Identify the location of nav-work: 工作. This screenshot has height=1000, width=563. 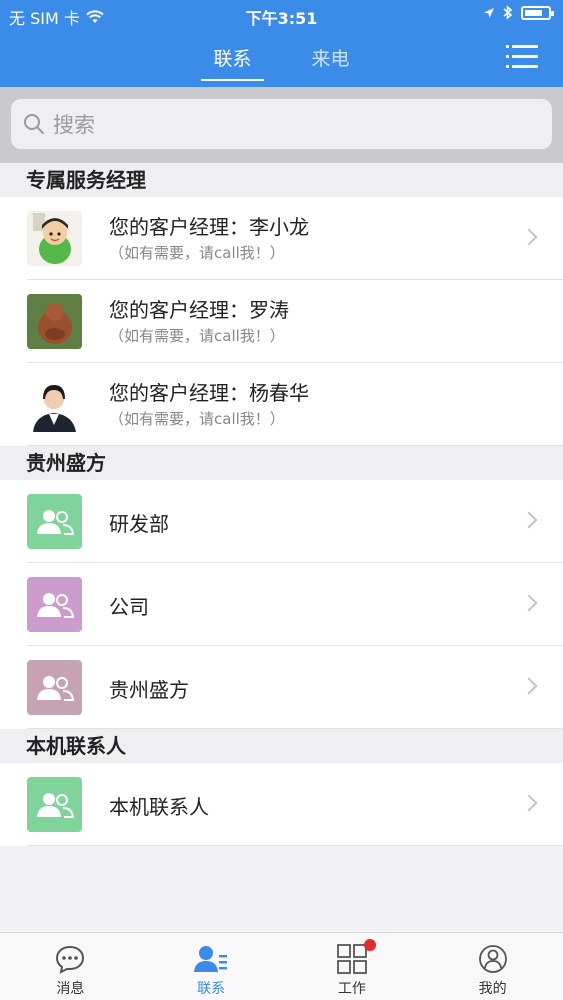
(352, 966).